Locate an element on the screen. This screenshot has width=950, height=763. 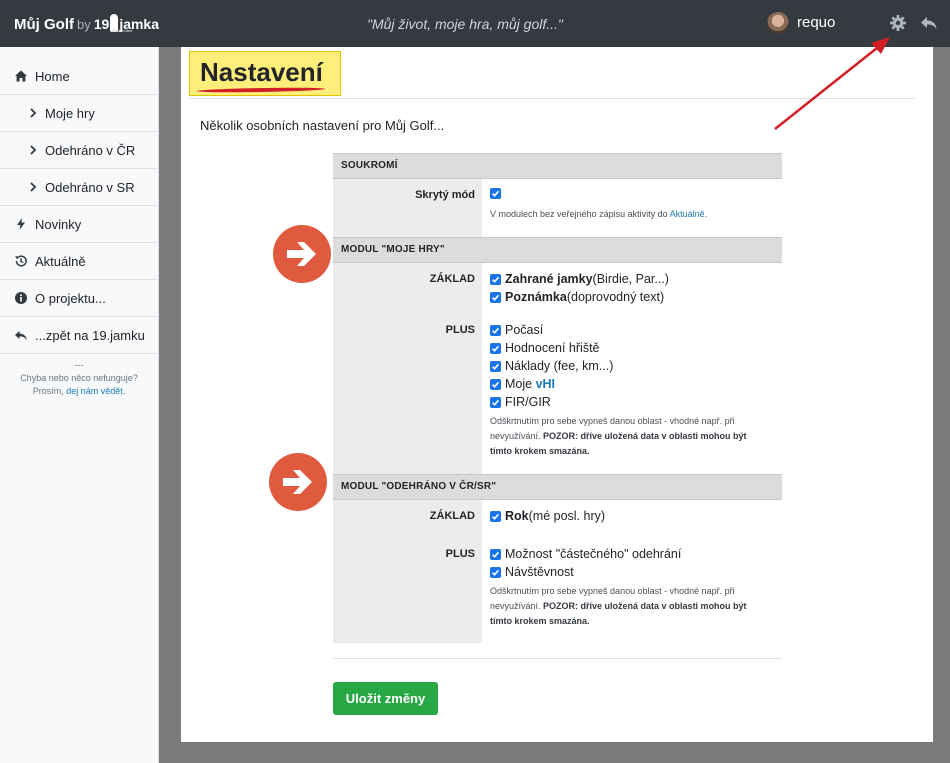
help-line-2: Prosím, dej nám vědět. is located at coordinates (79, 391).